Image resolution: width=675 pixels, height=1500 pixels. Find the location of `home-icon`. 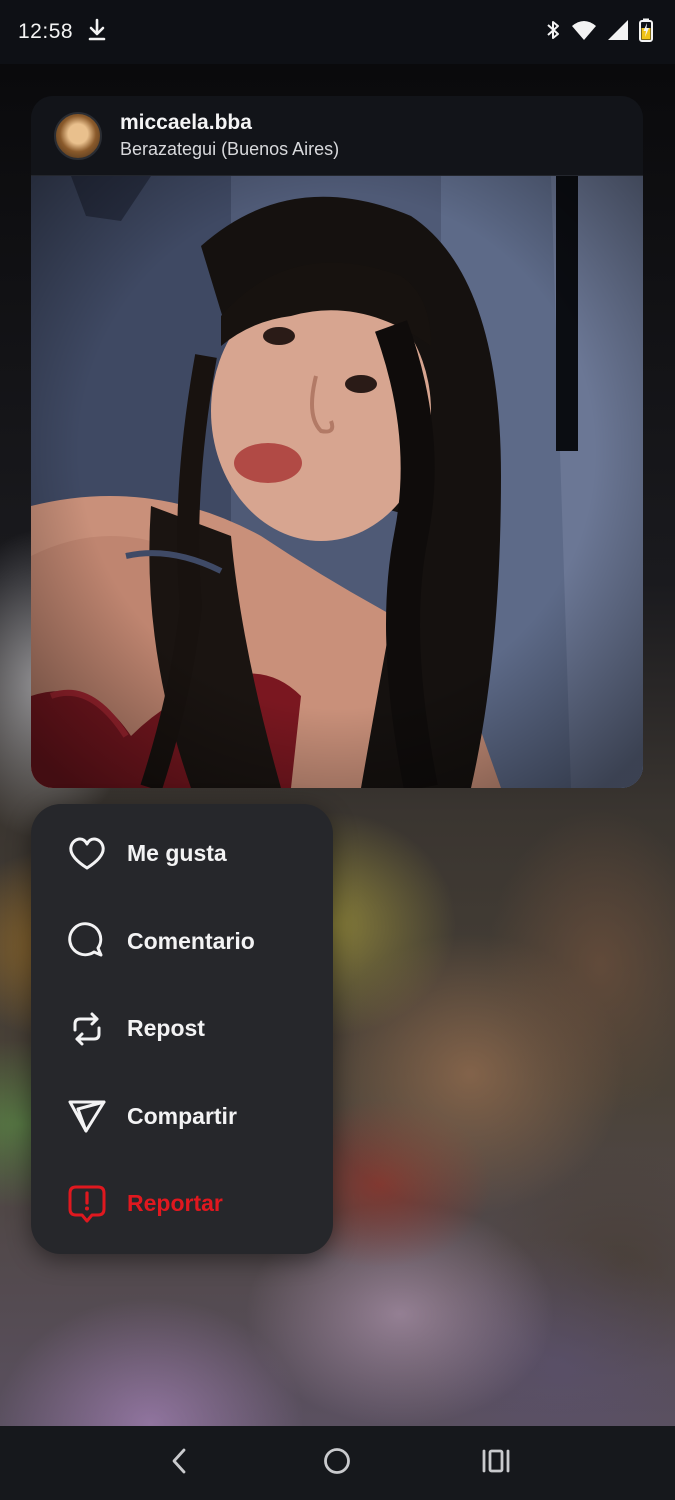

home-icon is located at coordinates (337, 1463).